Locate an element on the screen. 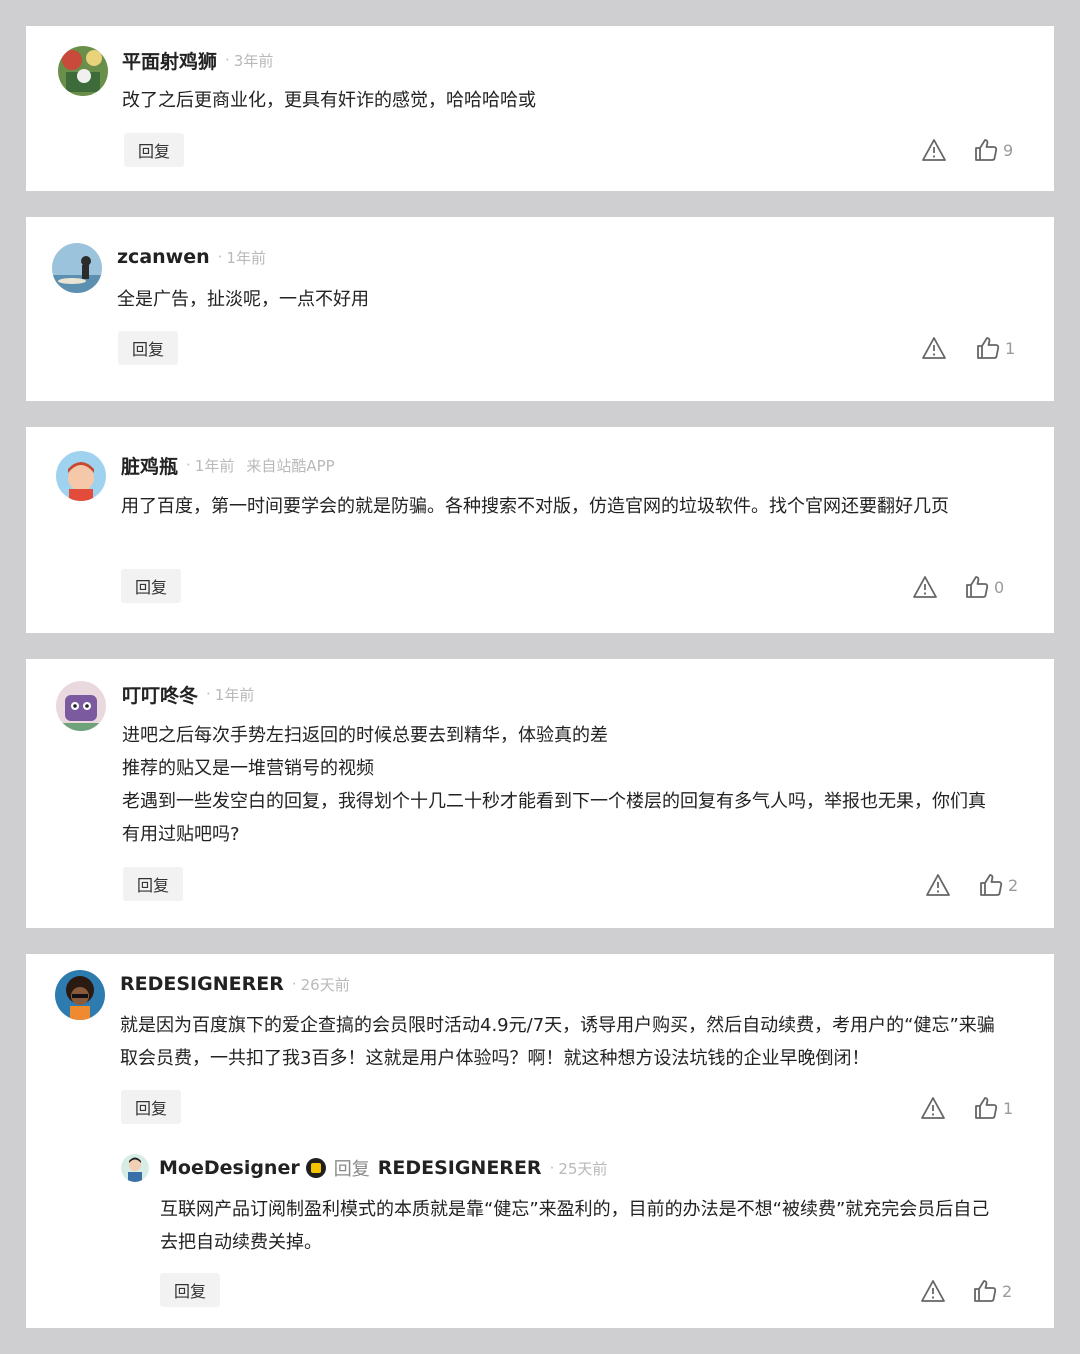  reply-target-username: REDESIGNERER is located at coordinates (460, 1168).